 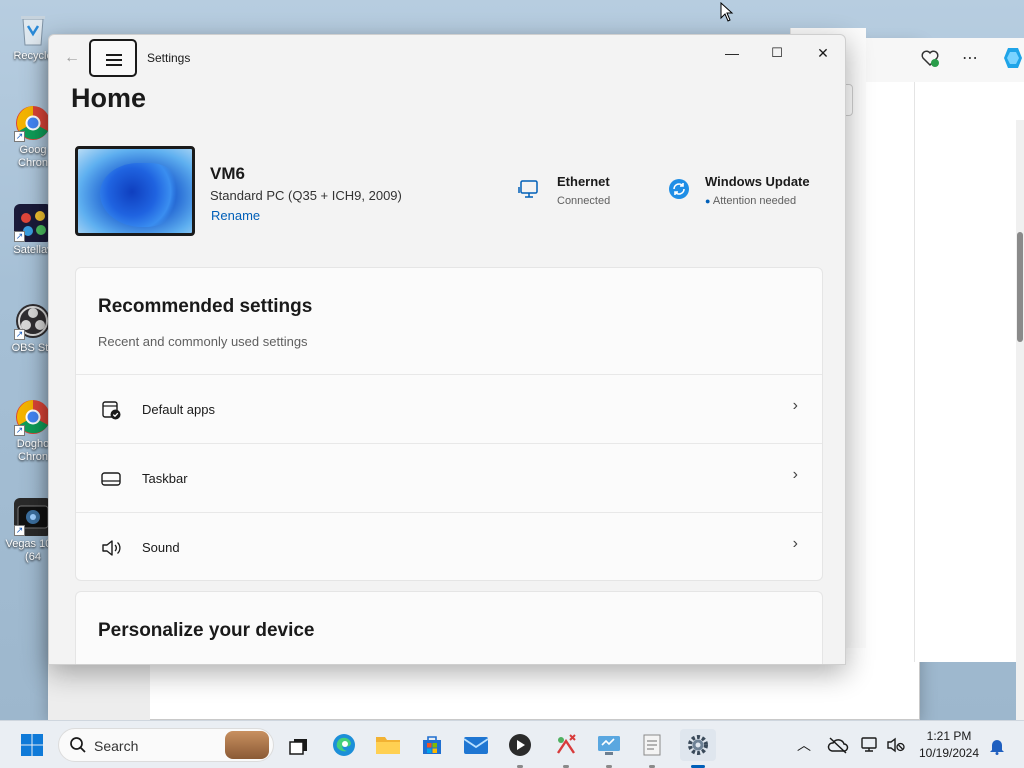 I want to click on taskbar-snipping-tool-button, so click(x=566, y=748).